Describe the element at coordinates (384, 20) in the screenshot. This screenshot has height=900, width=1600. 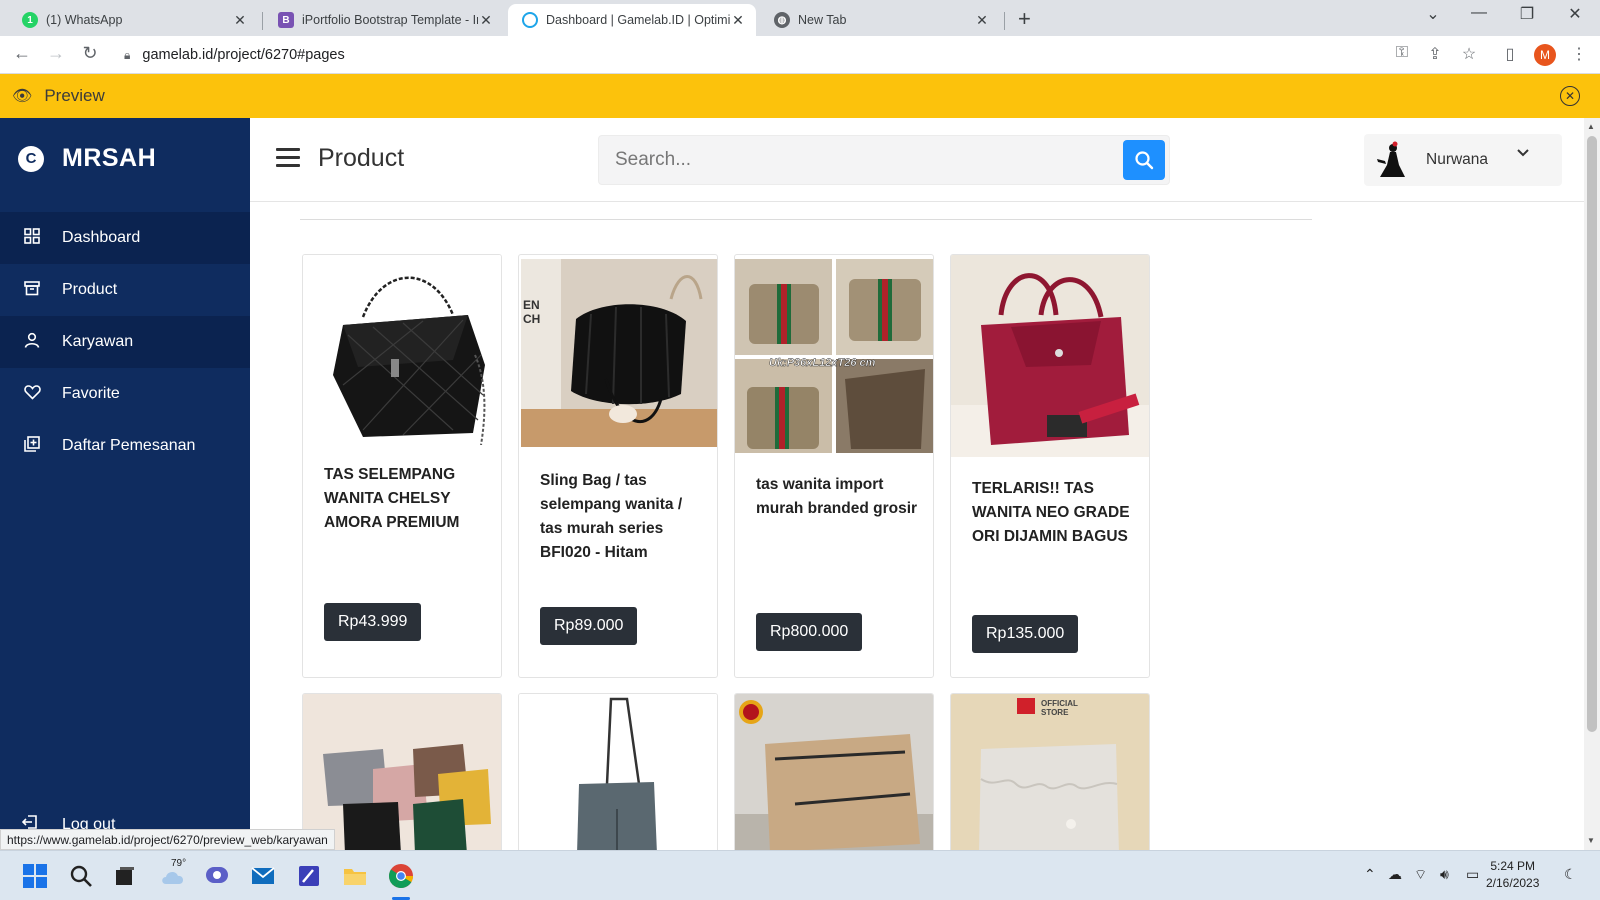
I see `tab-iportfolio: B iPortfolio Bootstrap Template - In ✕` at that location.